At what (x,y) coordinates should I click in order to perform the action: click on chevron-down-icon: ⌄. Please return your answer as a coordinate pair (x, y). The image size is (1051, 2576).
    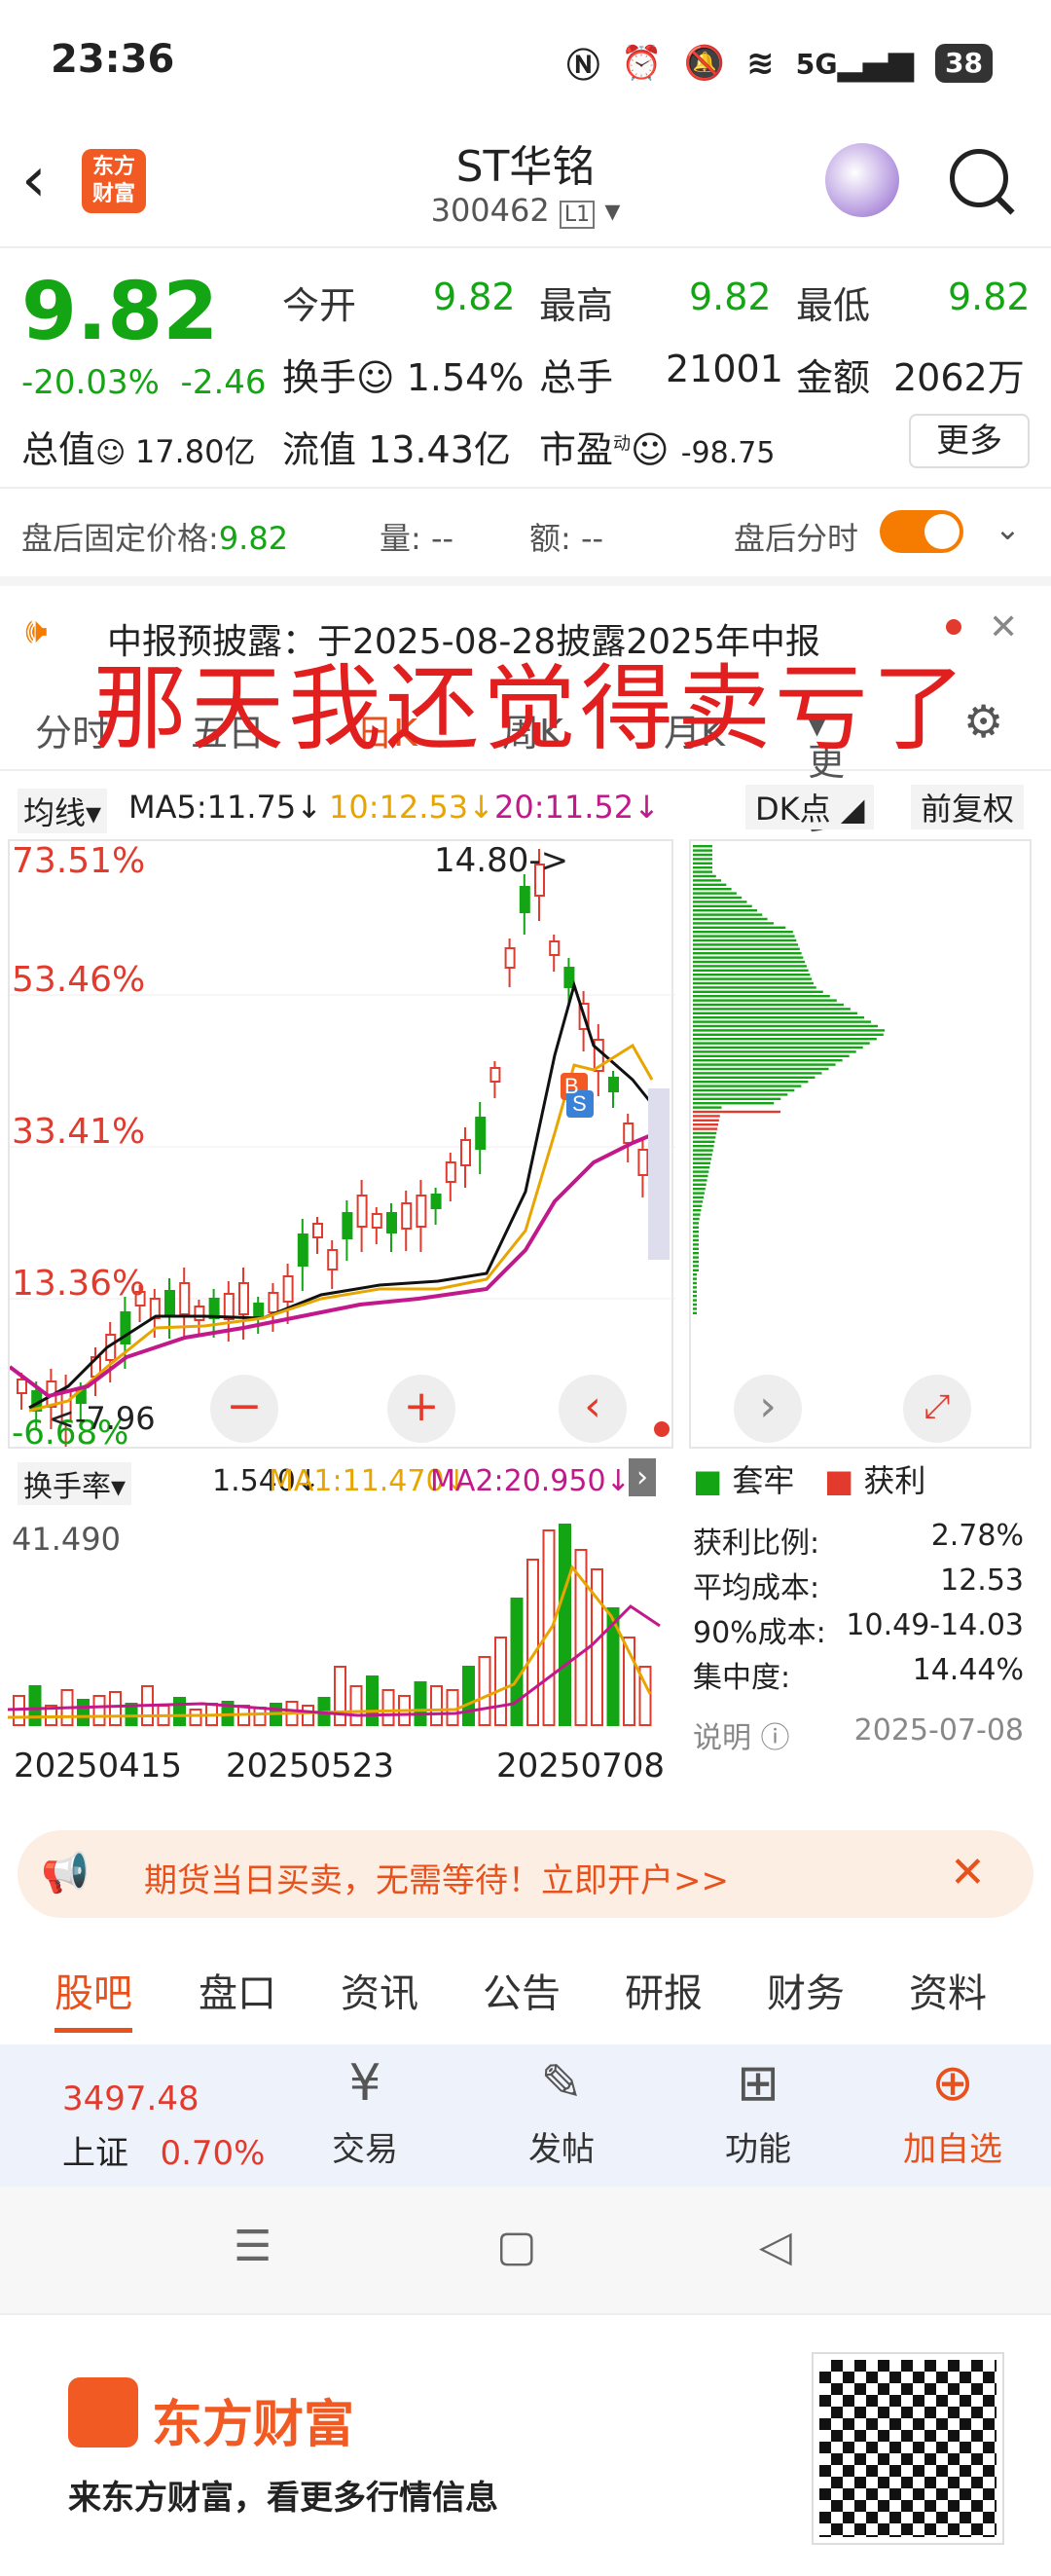
    Looking at the image, I should click on (1008, 528).